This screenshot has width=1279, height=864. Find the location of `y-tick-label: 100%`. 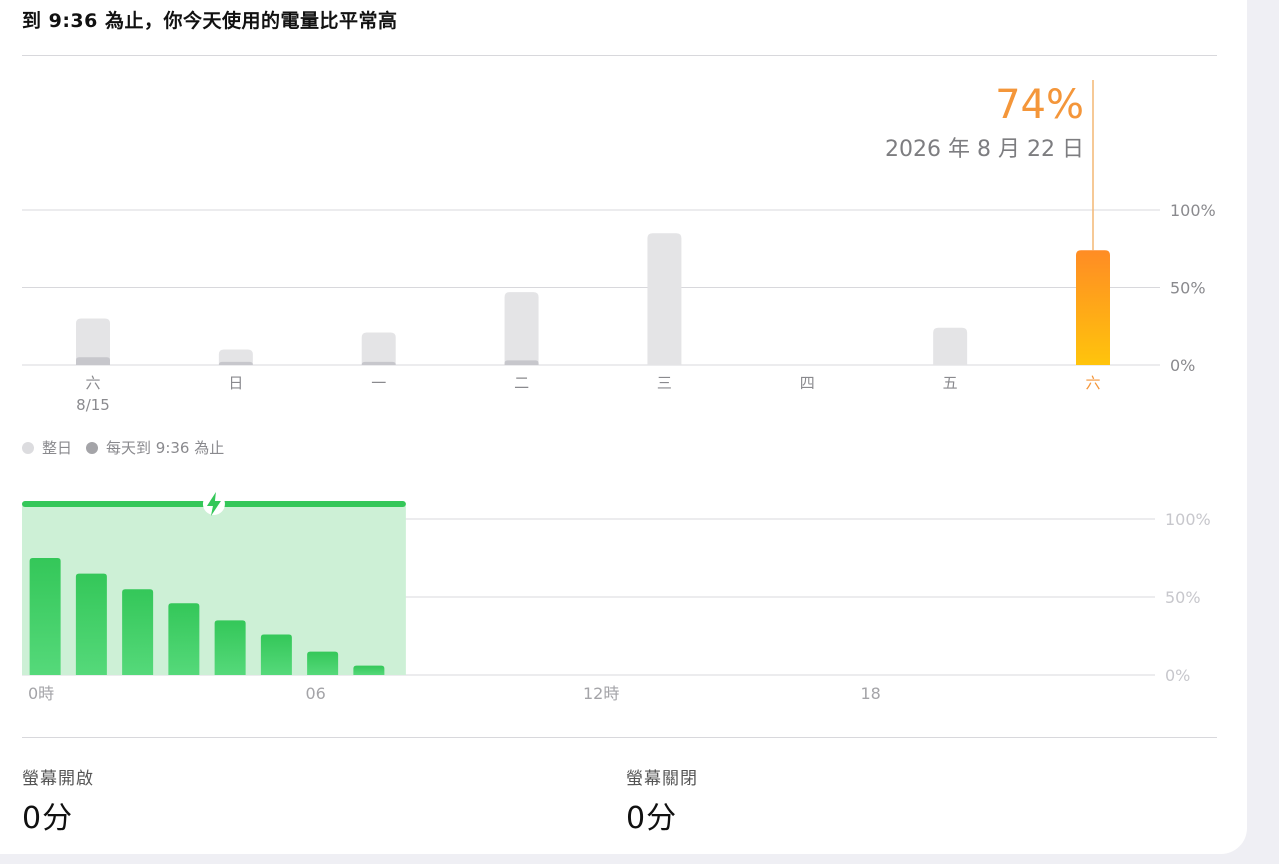

y-tick-label: 100% is located at coordinates (1188, 519).